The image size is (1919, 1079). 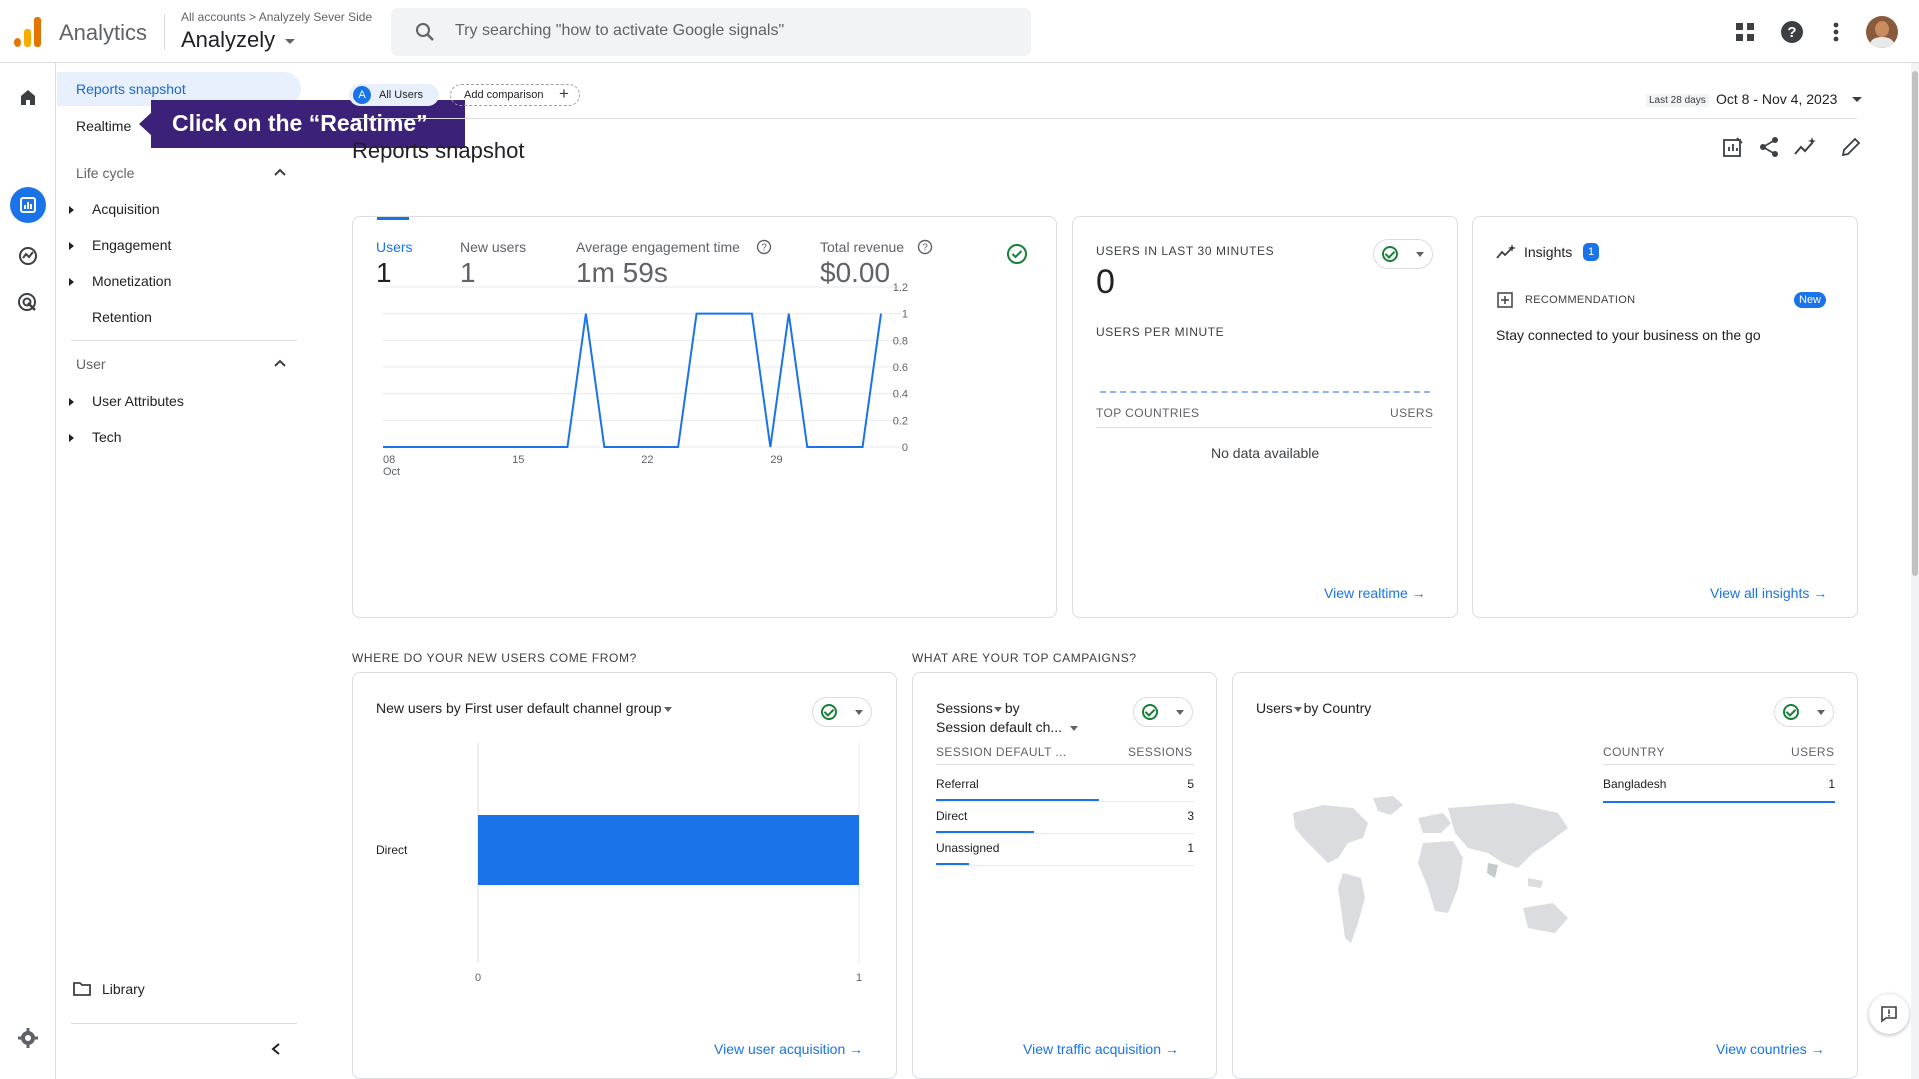 I want to click on search-icon, so click(x=425, y=32).